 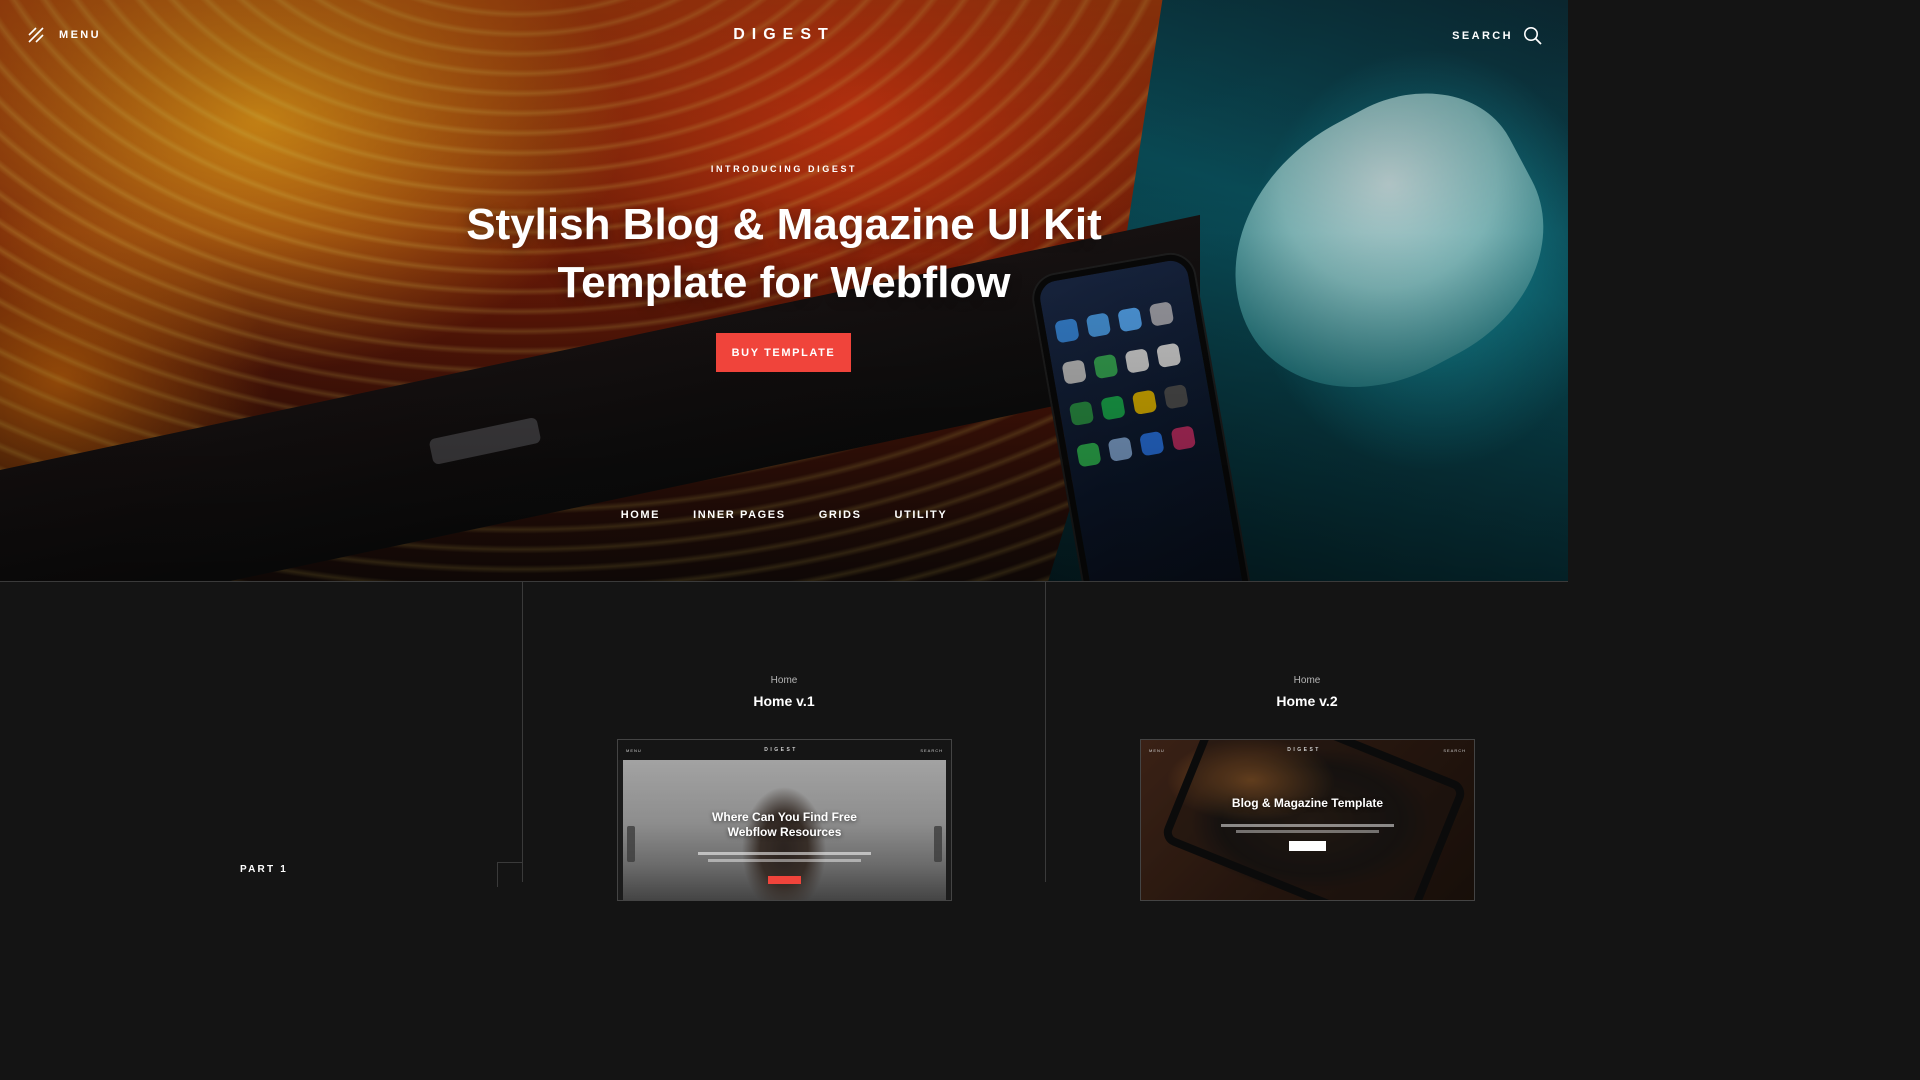 What do you see at coordinates (640, 515) in the screenshot?
I see `nav-link-home: HOME` at bounding box center [640, 515].